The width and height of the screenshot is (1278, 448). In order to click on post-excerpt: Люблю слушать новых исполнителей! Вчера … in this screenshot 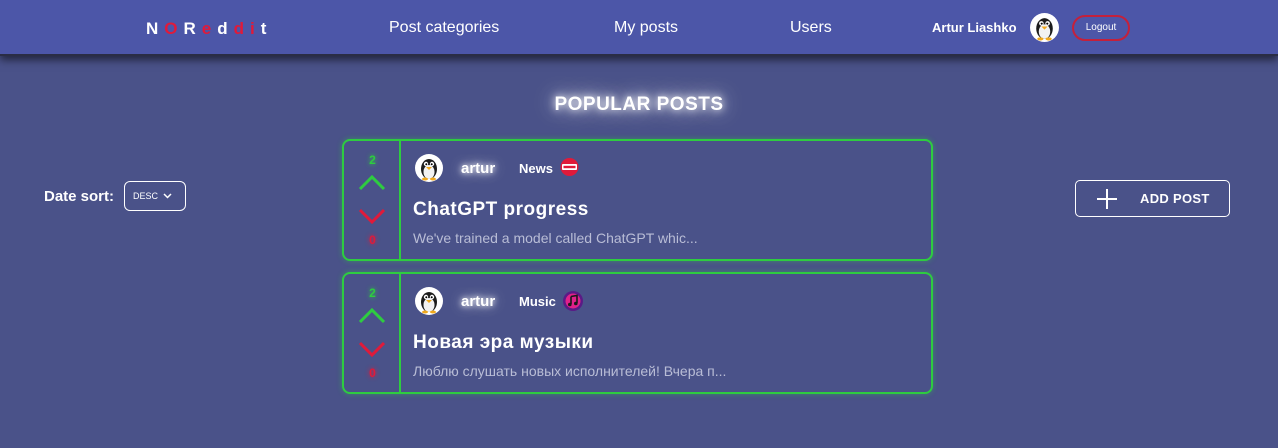, I will do `click(570, 371)`.